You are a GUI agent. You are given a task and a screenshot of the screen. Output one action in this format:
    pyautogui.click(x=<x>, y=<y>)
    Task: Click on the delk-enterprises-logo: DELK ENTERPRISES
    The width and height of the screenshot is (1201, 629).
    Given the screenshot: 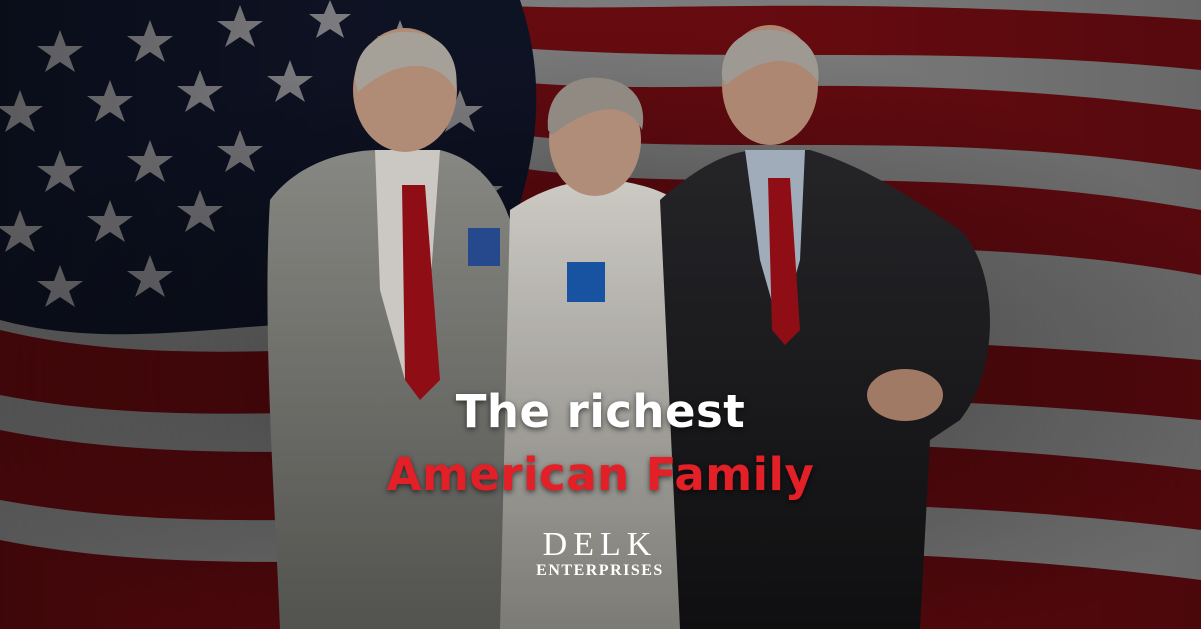 What is the action you would take?
    pyautogui.click(x=600, y=554)
    